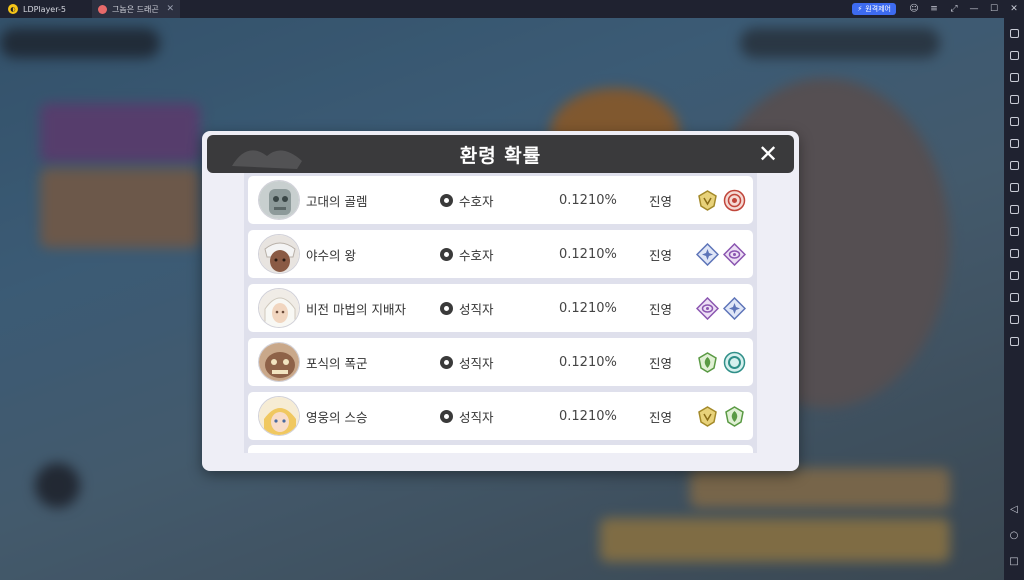 The image size is (1024, 580). I want to click on app-brand: ◐ LDPlayer-5, so click(46, 9).